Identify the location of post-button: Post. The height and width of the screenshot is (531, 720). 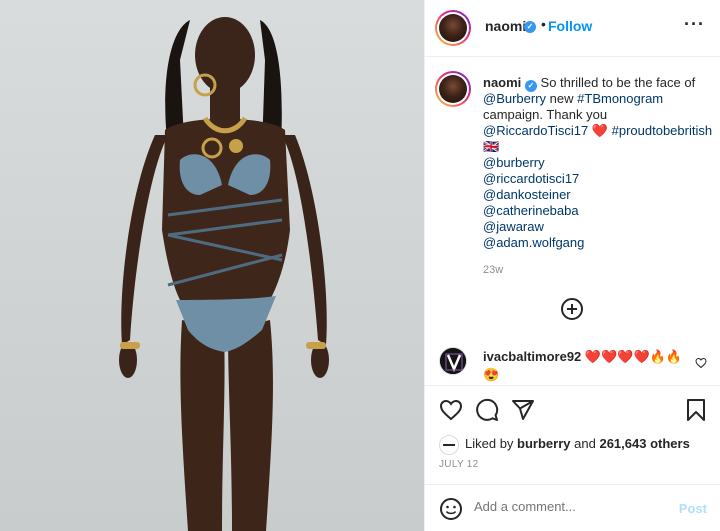
(693, 508).